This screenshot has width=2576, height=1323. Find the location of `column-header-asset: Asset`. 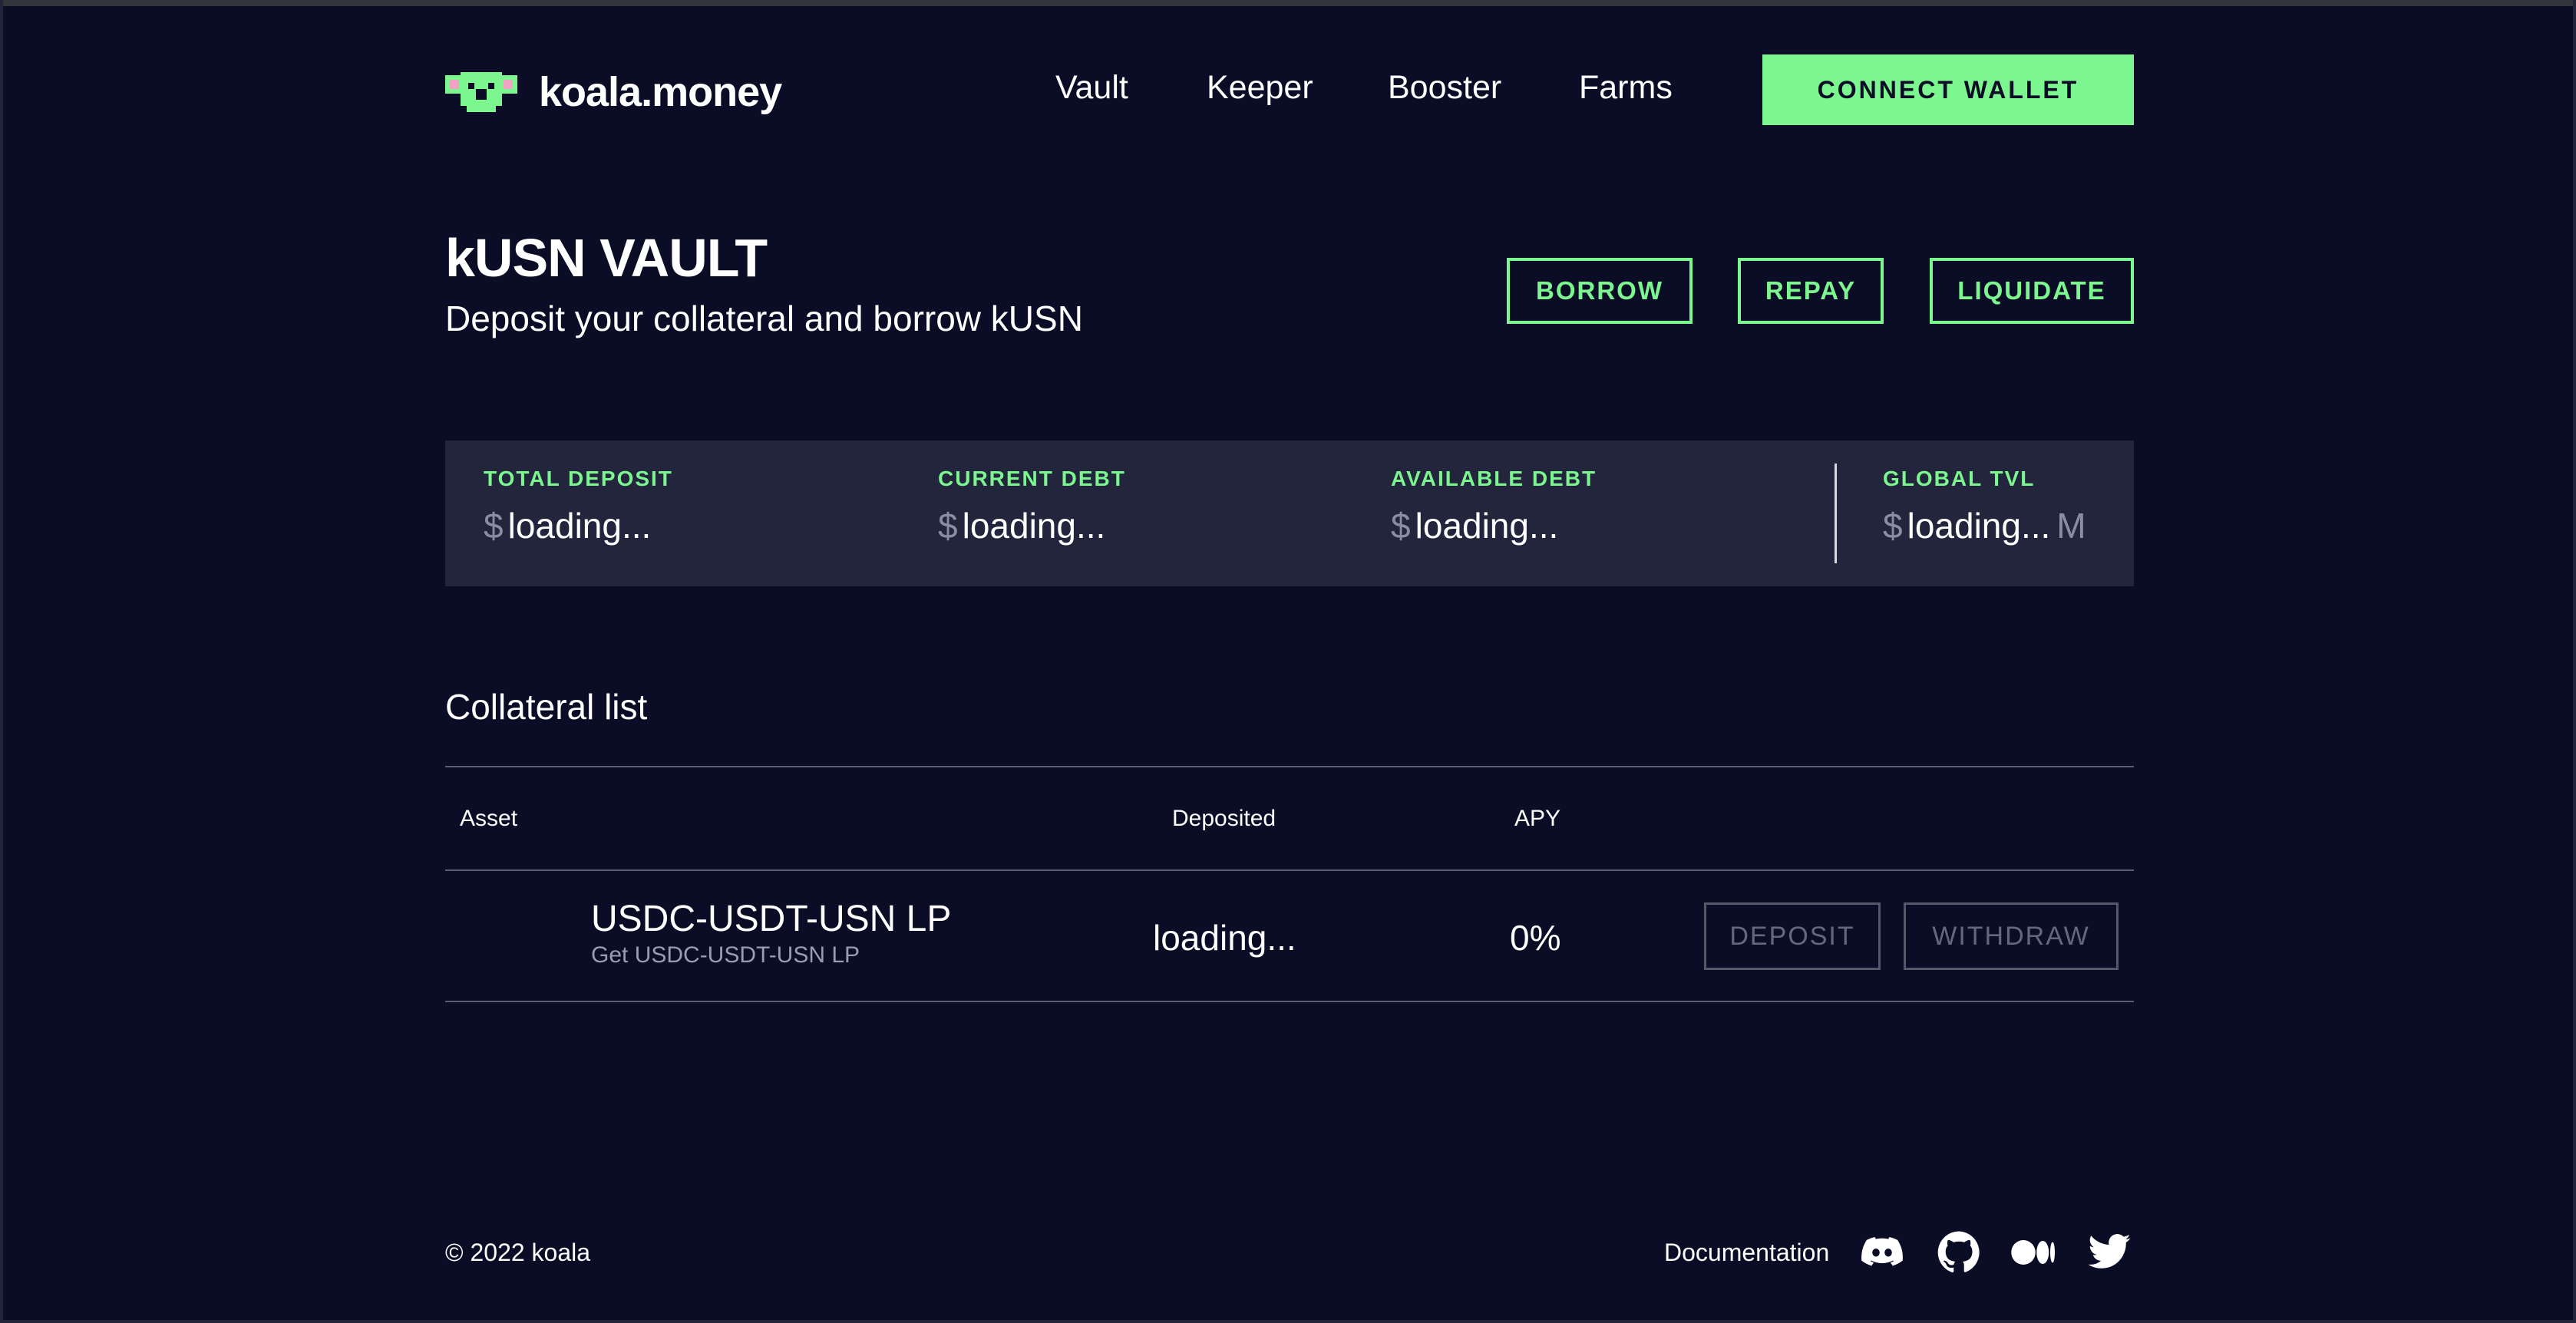

column-header-asset: Asset is located at coordinates (489, 818).